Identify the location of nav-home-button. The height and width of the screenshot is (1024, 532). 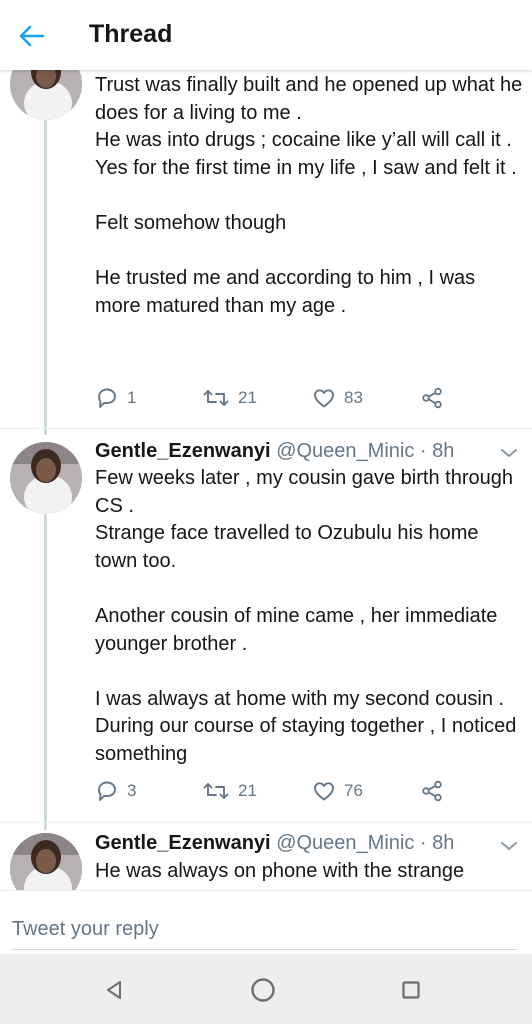
(263, 990).